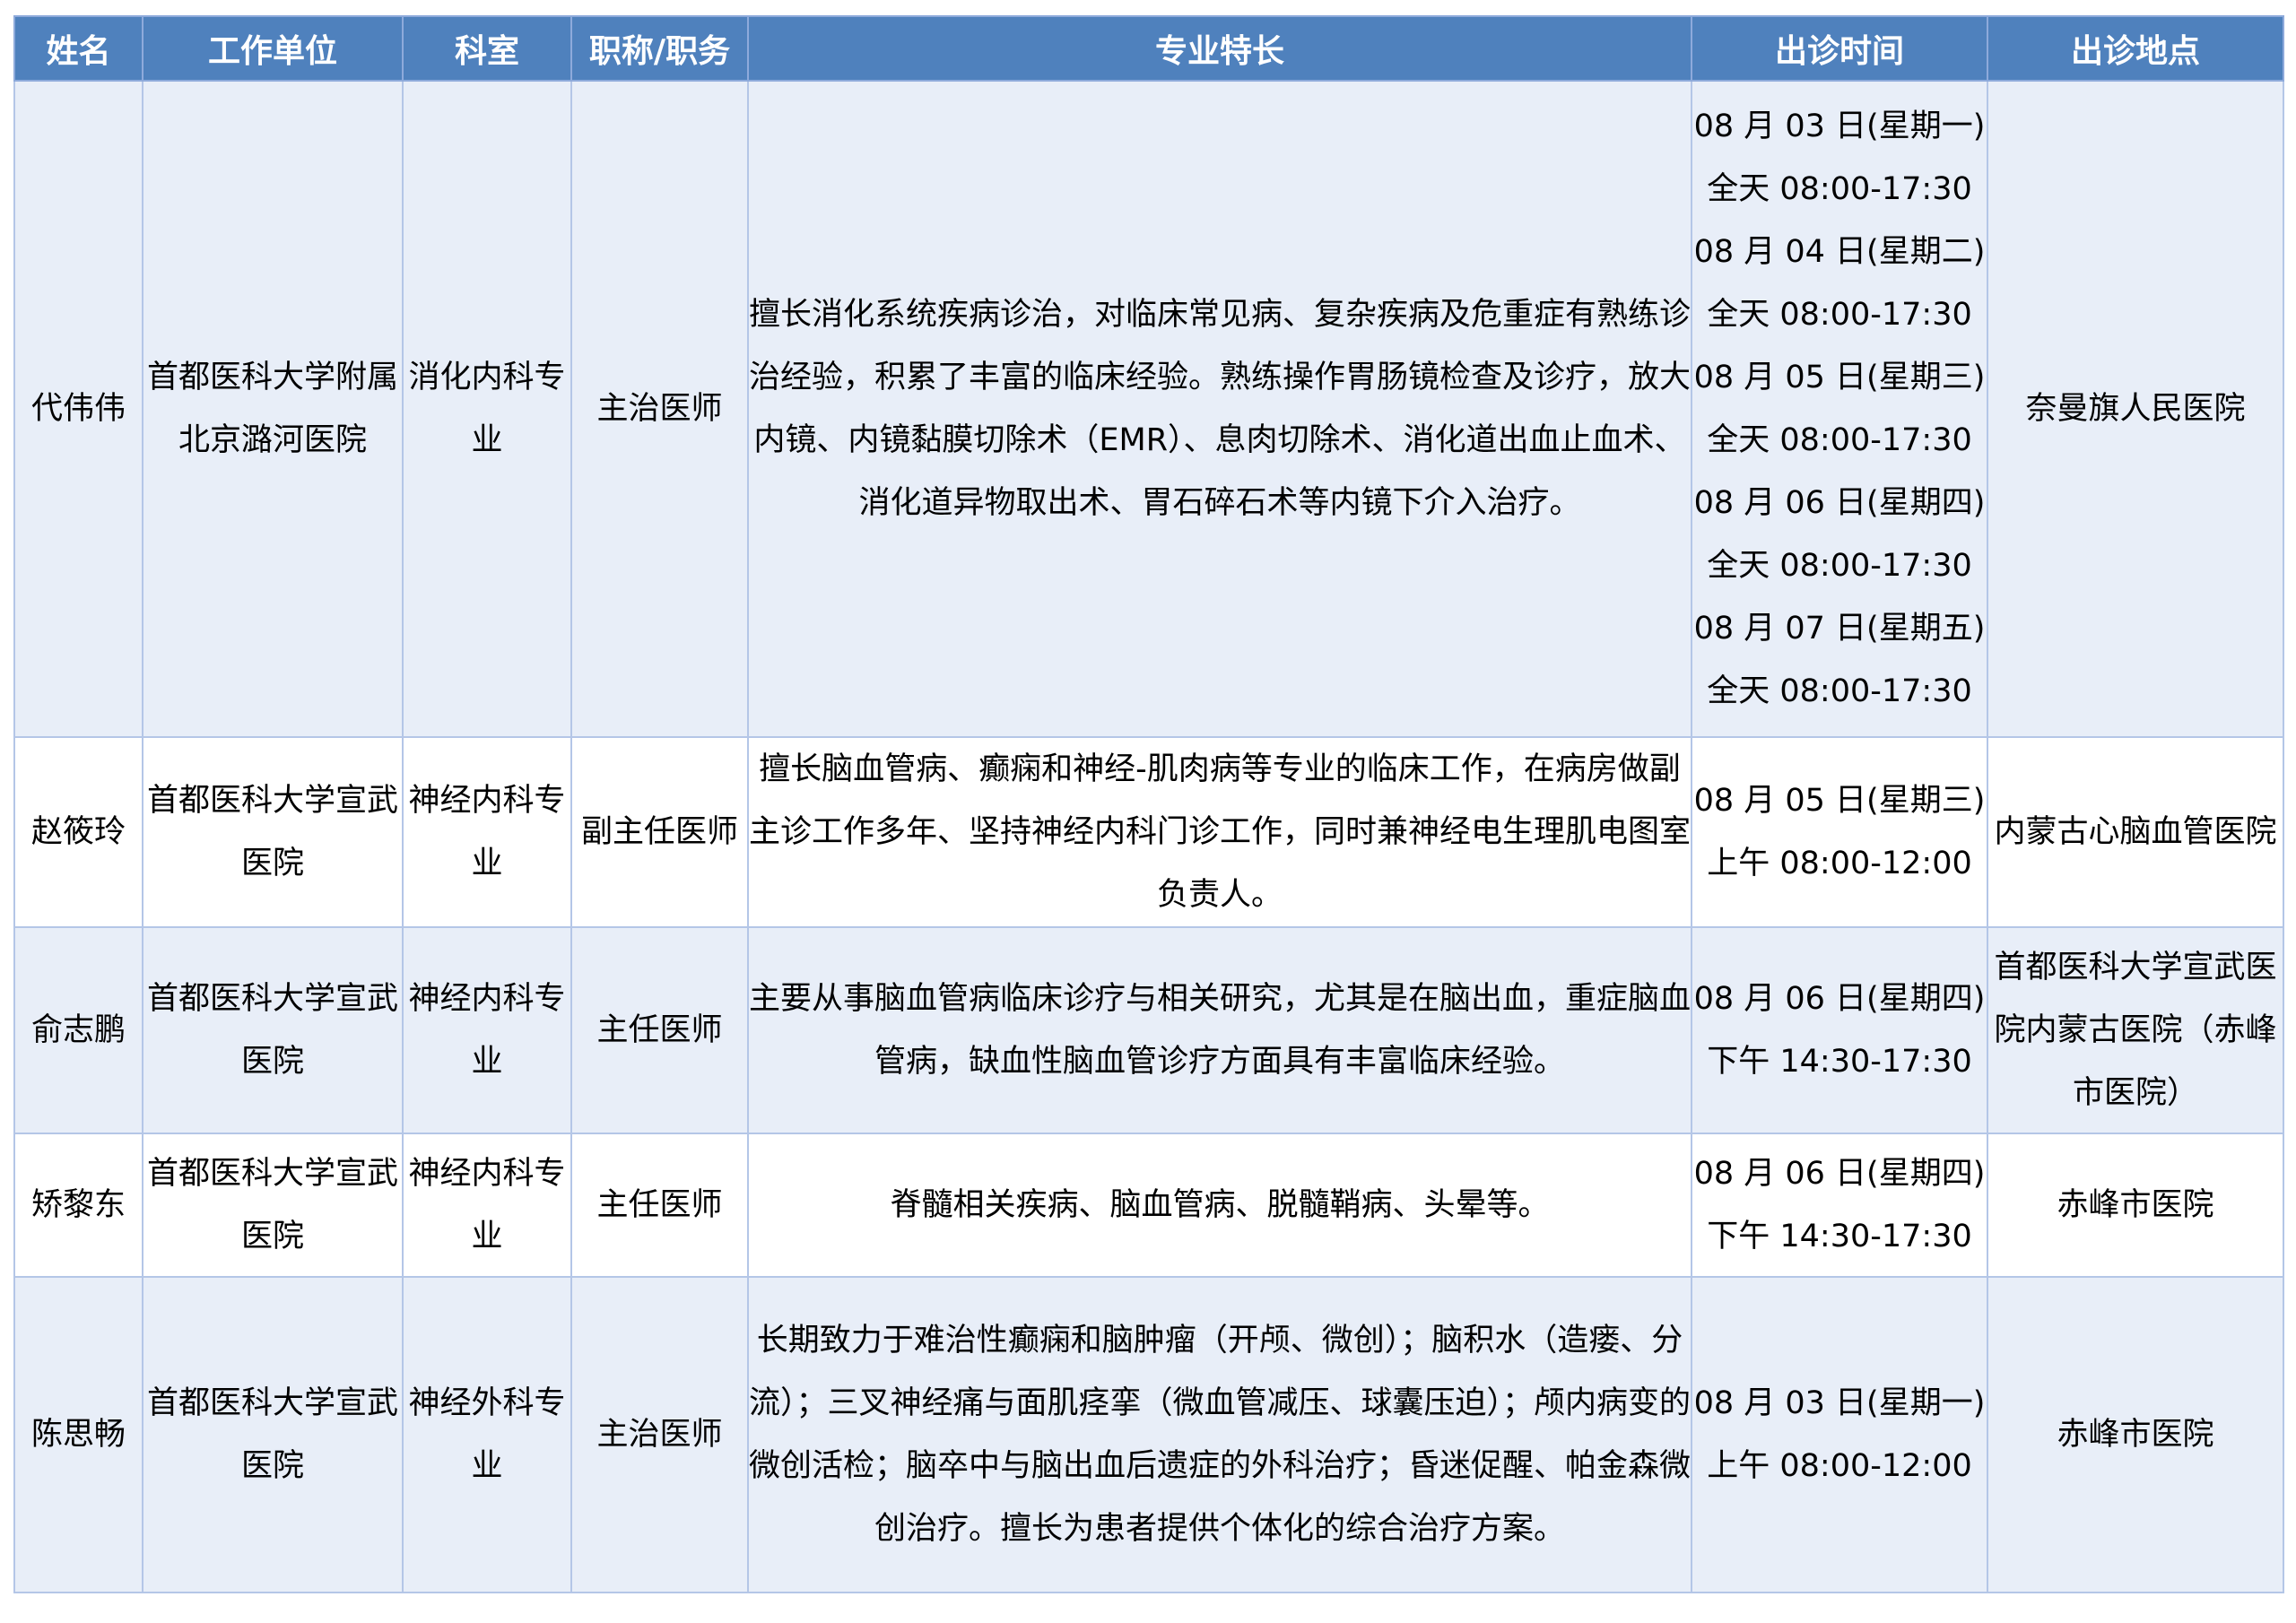 The width and height of the screenshot is (2296, 1623). What do you see at coordinates (659, 48) in the screenshot?
I see `header-title: 职称/职务` at bounding box center [659, 48].